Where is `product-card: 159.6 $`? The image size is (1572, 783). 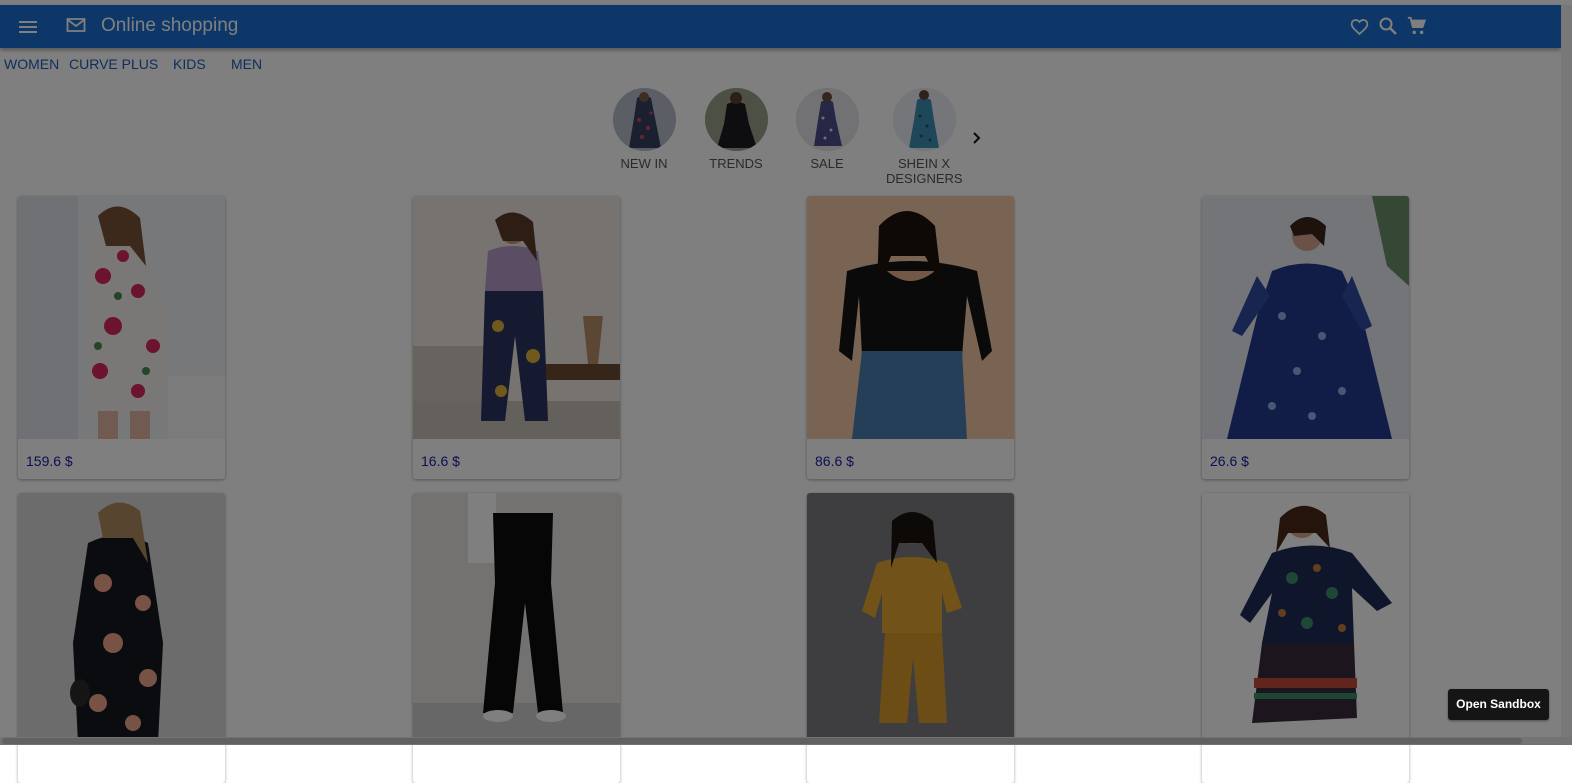 product-card: 159.6 $ is located at coordinates (121, 337).